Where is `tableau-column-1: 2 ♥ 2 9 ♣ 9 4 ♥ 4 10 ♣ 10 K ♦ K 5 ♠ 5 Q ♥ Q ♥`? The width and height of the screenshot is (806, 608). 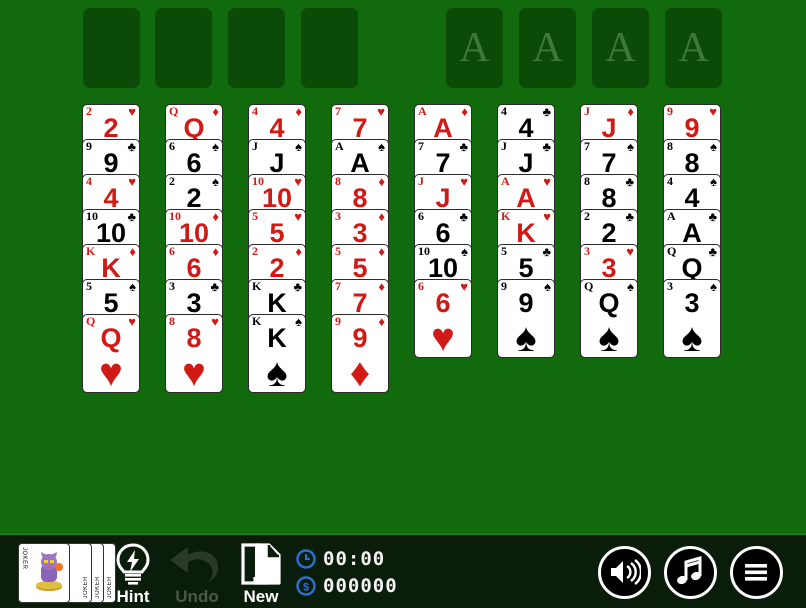 tableau-column-1: 2 ♥ 2 9 ♣ 9 4 ♥ 4 10 ♣ 10 K ♦ K 5 ♠ 5 Q ♥ Q ♥ is located at coordinates (111, 248).